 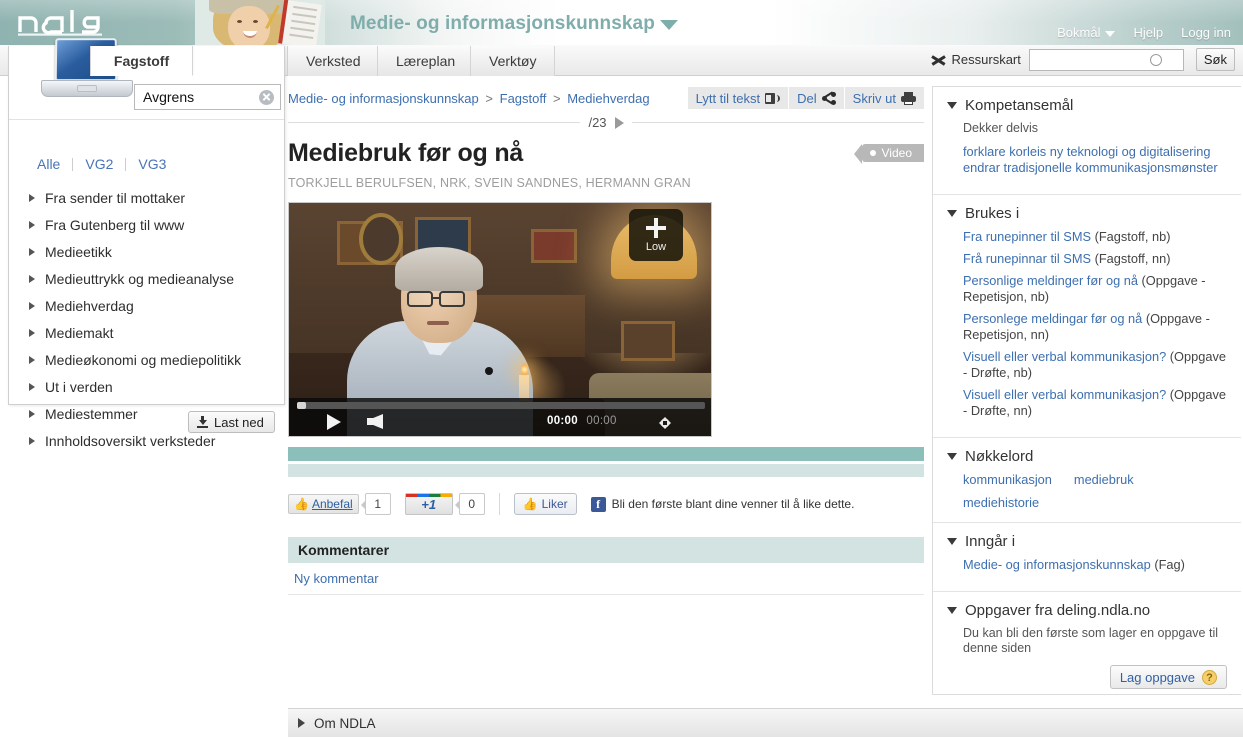 I want to click on keyword-list: kommunikasjon mediebruk mediehistorie, so click(x=1095, y=491).